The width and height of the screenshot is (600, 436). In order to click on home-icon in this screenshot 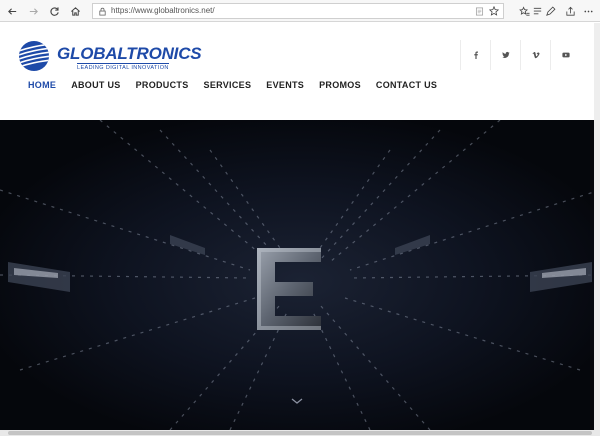, I will do `click(75, 11)`.